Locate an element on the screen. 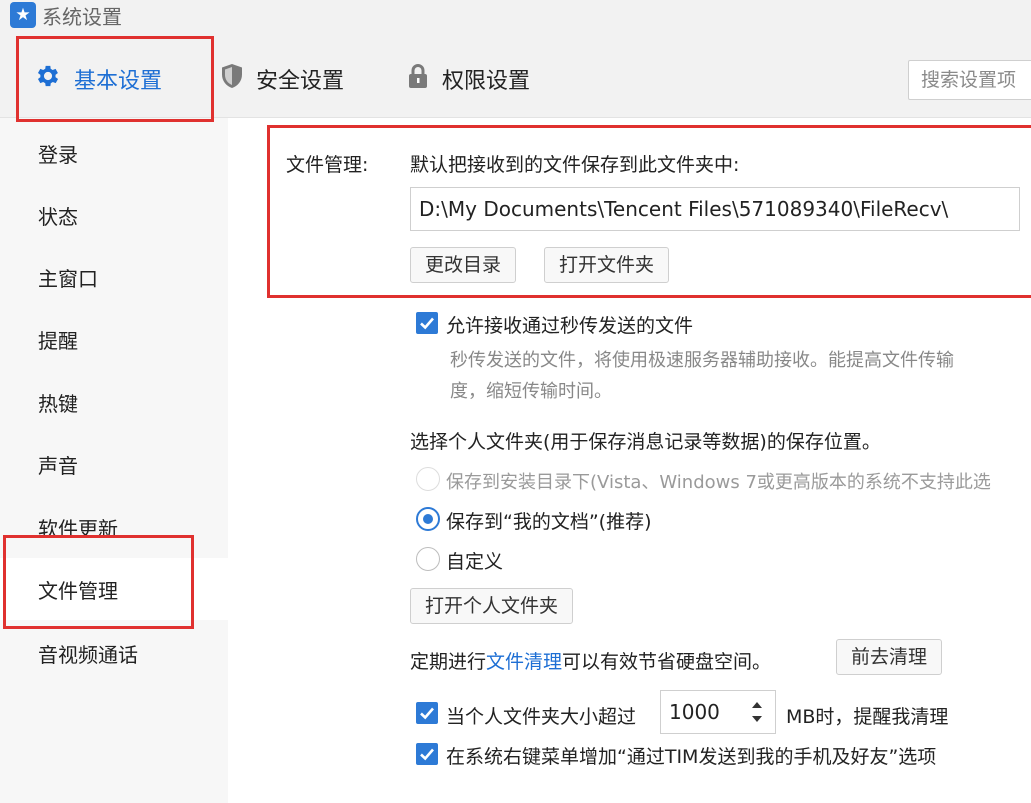 The height and width of the screenshot is (803, 1031). star-icon: ★ is located at coordinates (23, 15).